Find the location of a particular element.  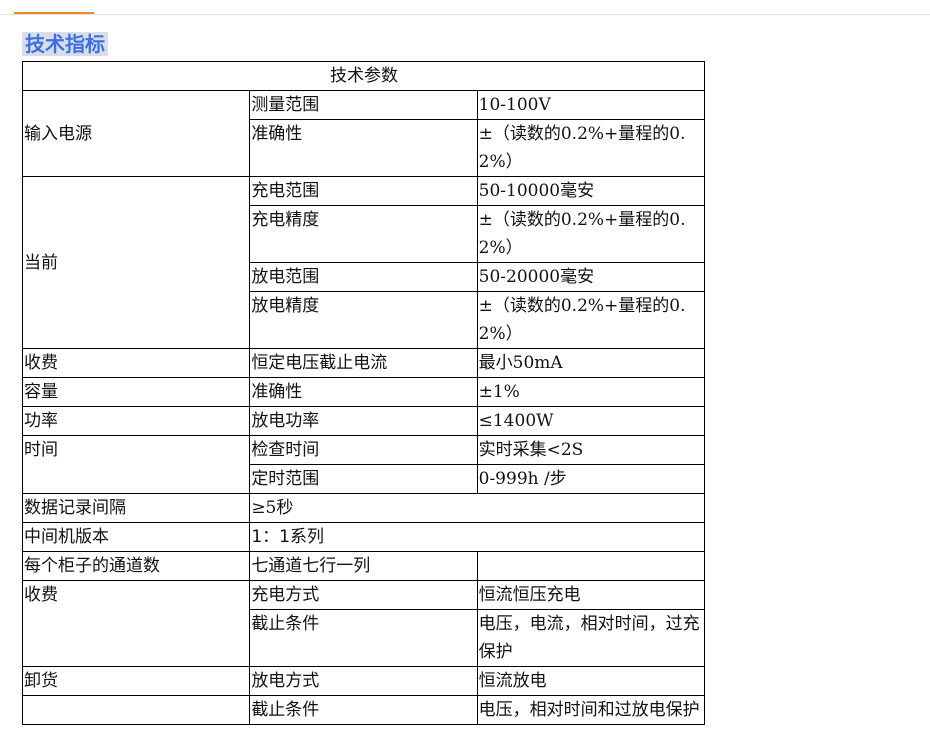

param-name: 检查时间 is located at coordinates (363, 450).